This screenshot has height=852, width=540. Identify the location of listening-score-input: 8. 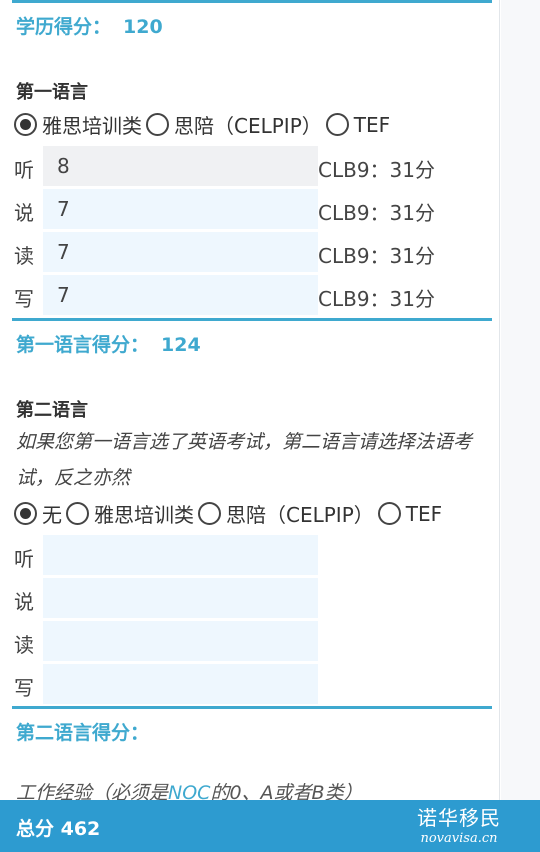
(180, 166).